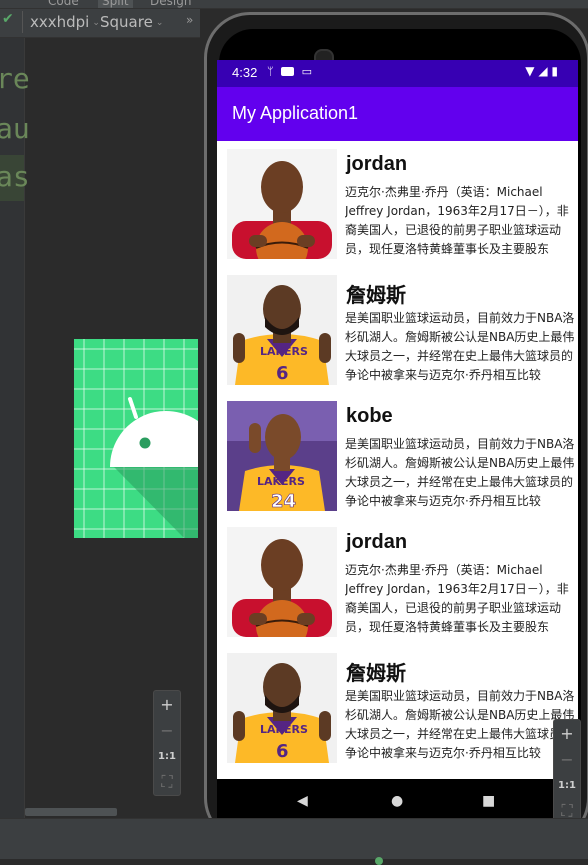 The image size is (588, 865). I want to click on signal-icon: ◢, so click(543, 71).